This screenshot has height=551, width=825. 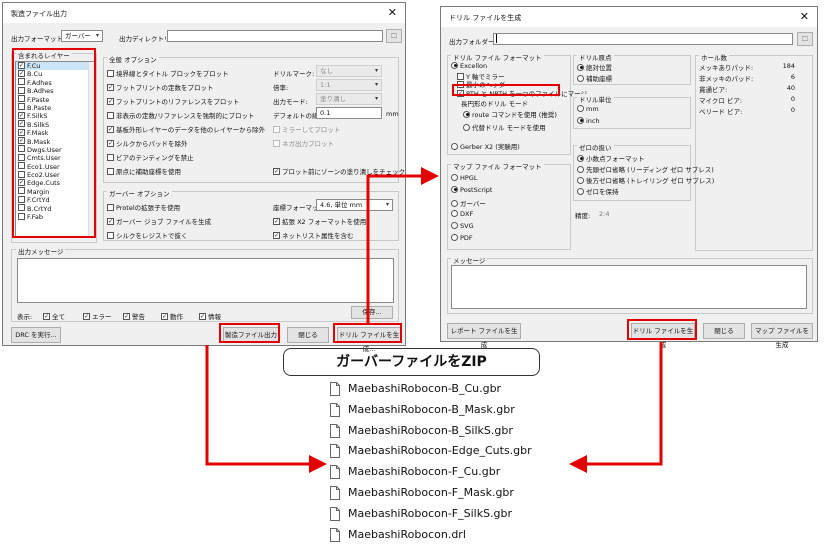 I want to click on file-name: MaebashiRobocon-F_Cu.gbr, so click(x=424, y=472).